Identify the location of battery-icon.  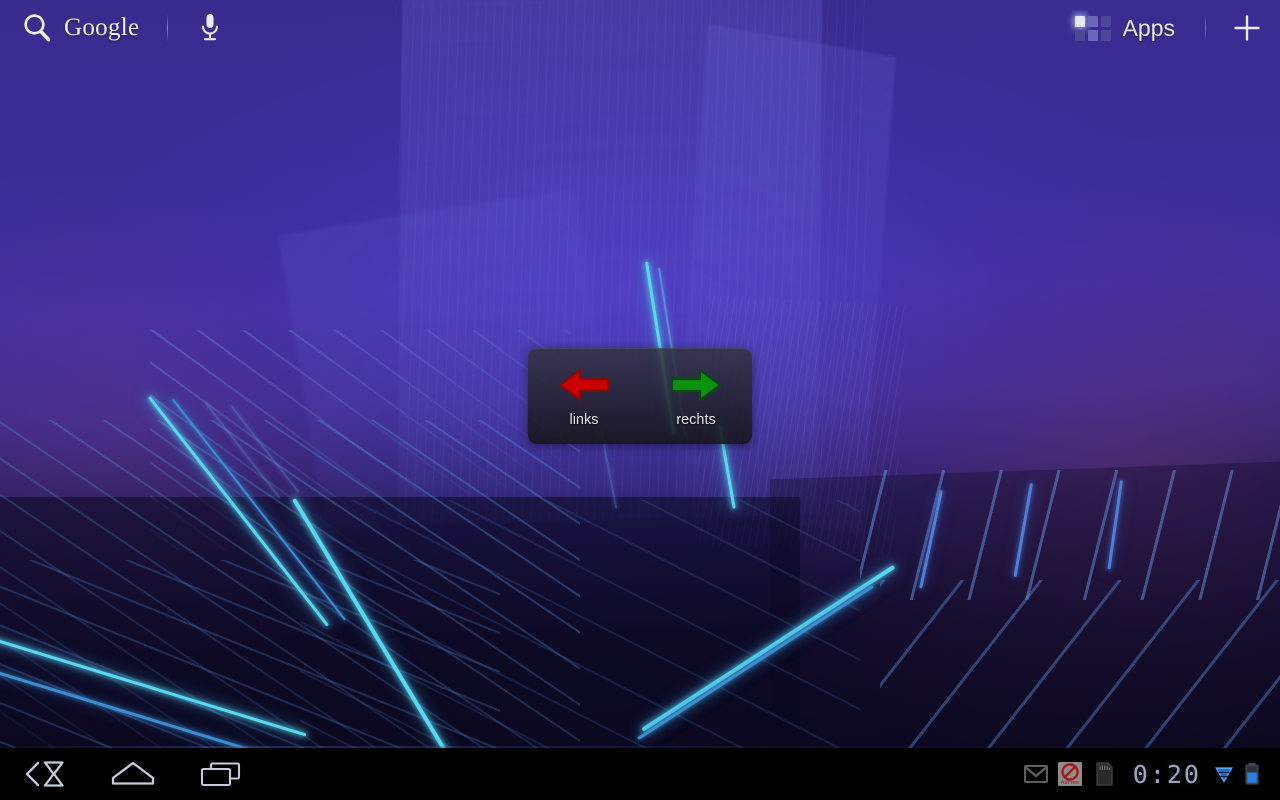
(1252, 774).